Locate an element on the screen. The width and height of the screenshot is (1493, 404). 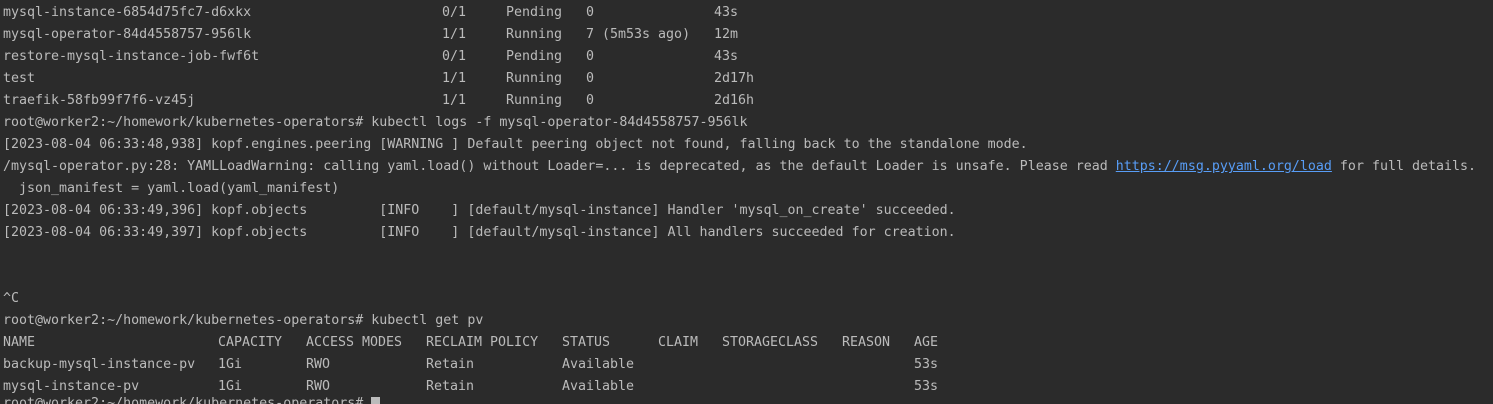
pv-header-age: AGE is located at coordinates (926, 342).